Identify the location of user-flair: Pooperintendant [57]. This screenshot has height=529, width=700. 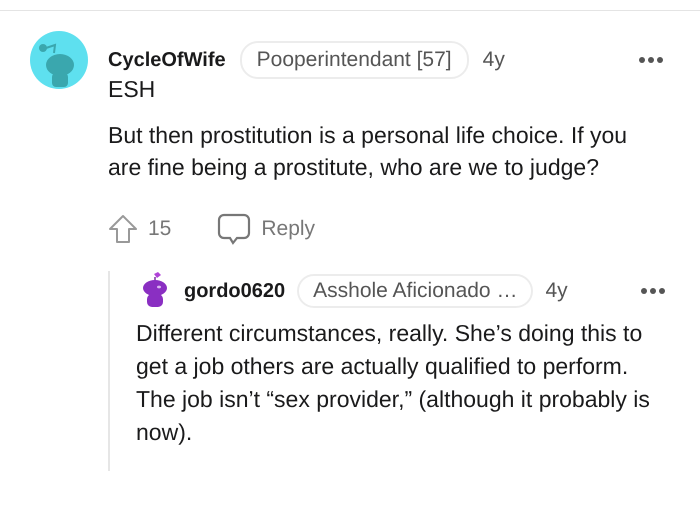
(354, 60).